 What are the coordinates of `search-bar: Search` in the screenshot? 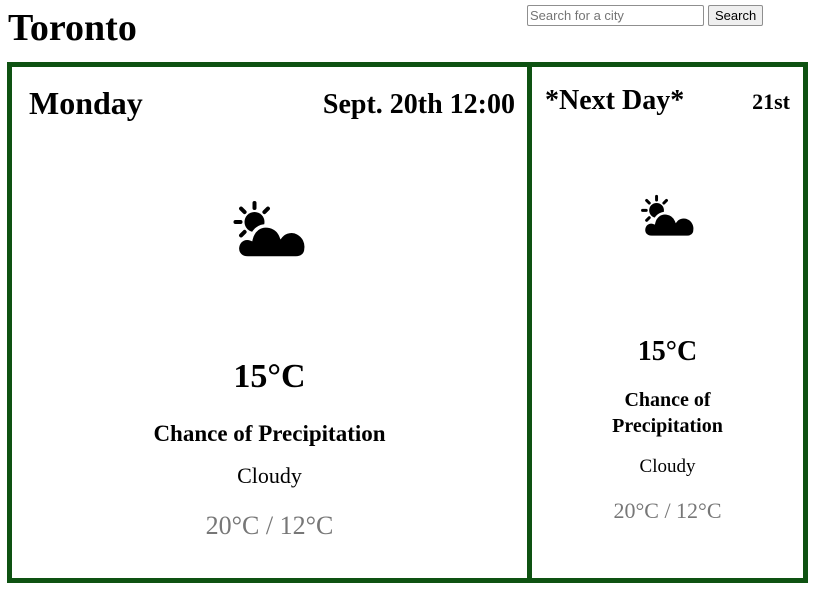 It's located at (645, 15).